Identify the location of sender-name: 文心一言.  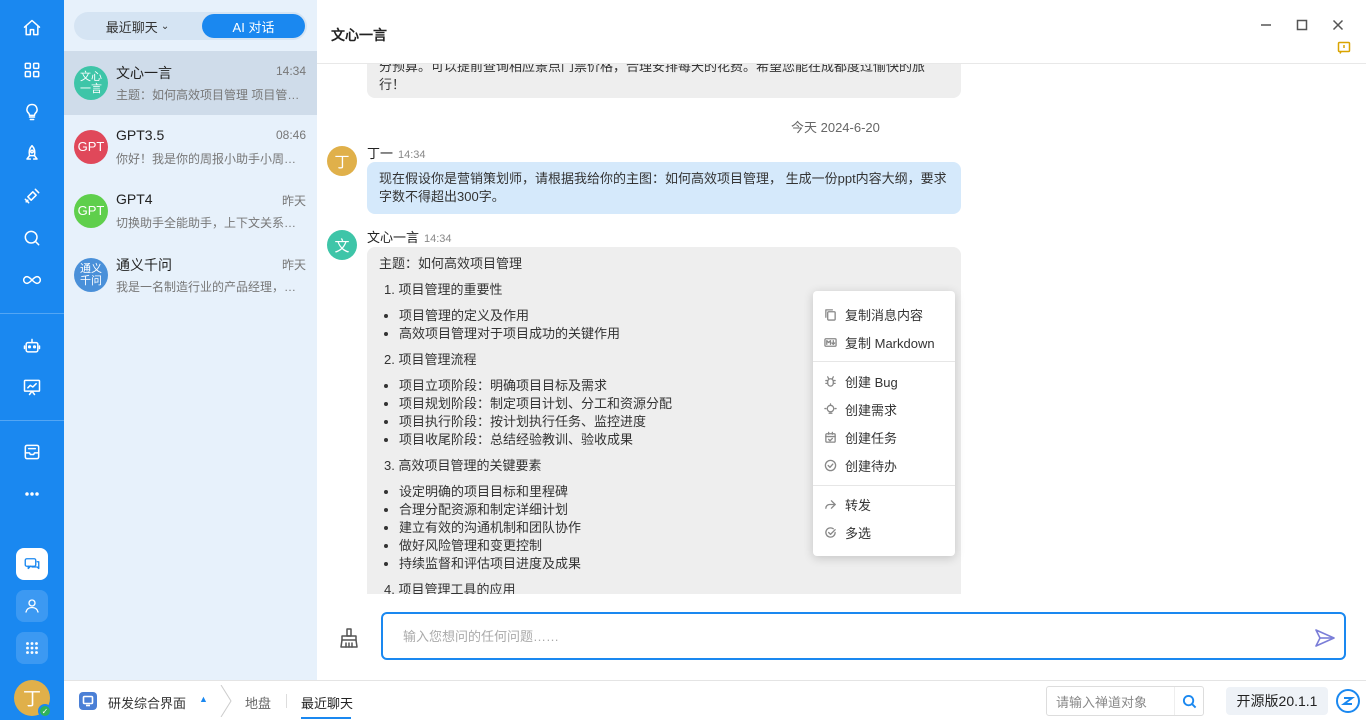
(393, 237).